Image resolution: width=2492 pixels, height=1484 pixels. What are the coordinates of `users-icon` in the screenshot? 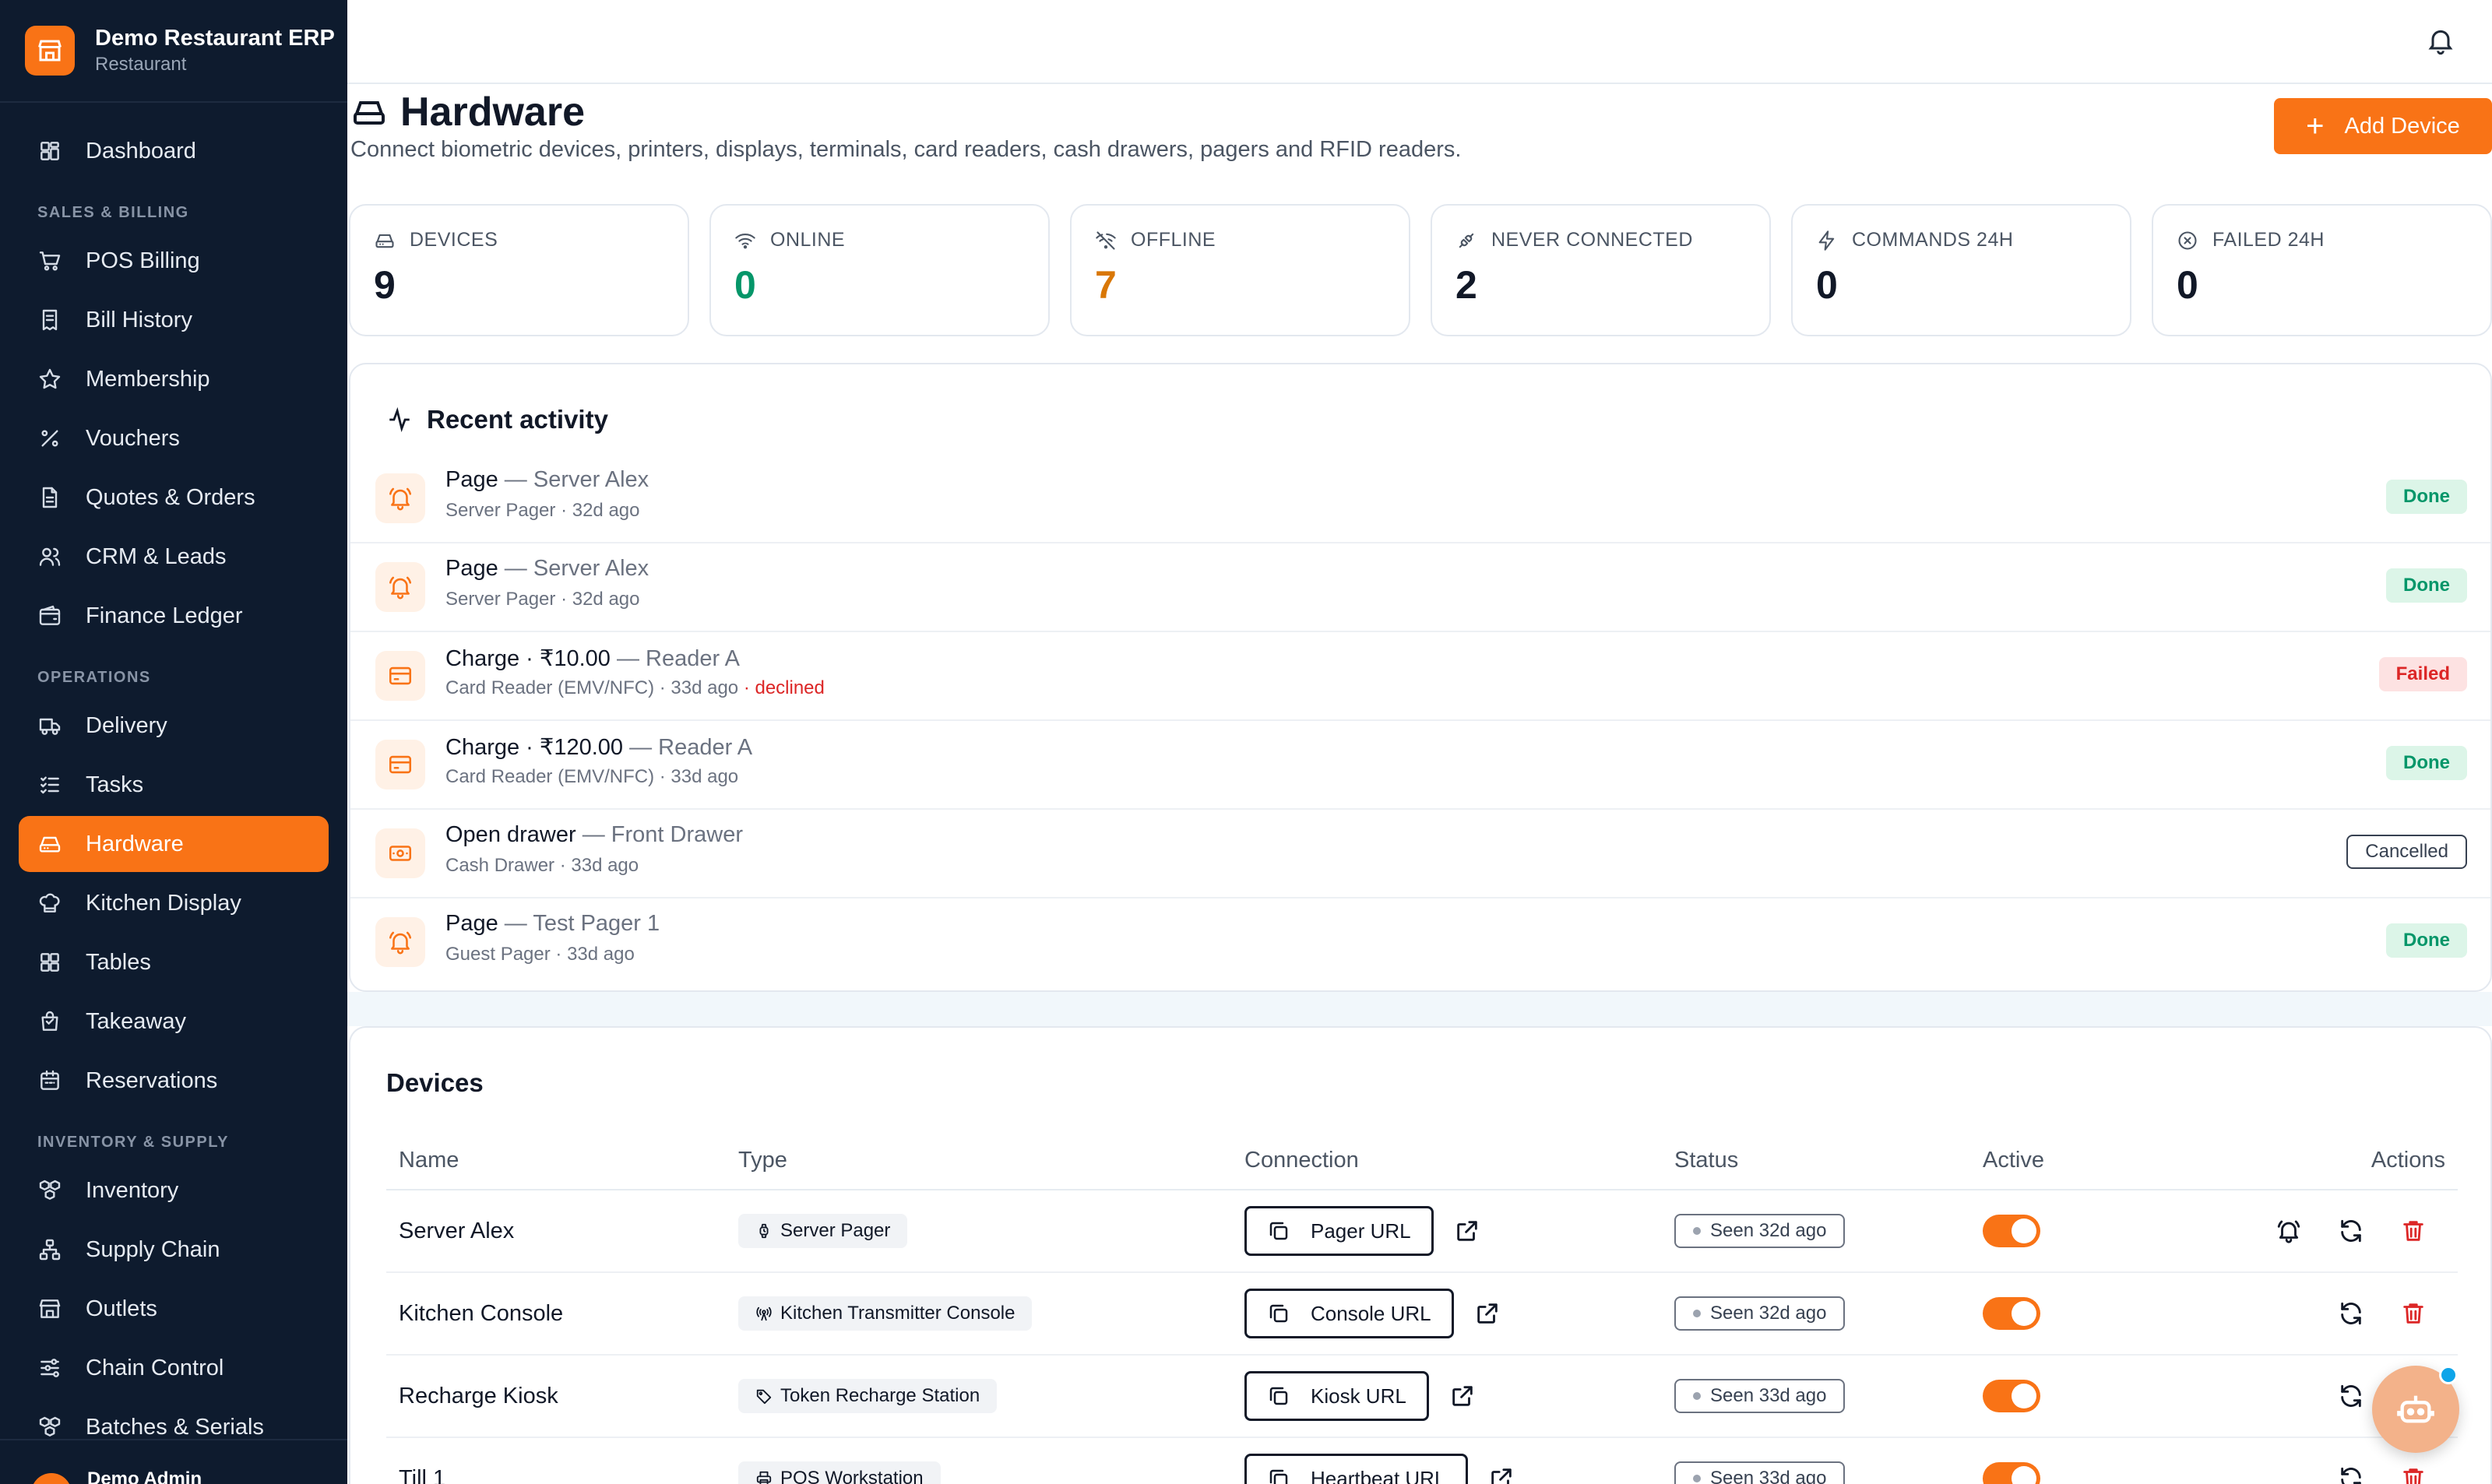 It's located at (50, 556).